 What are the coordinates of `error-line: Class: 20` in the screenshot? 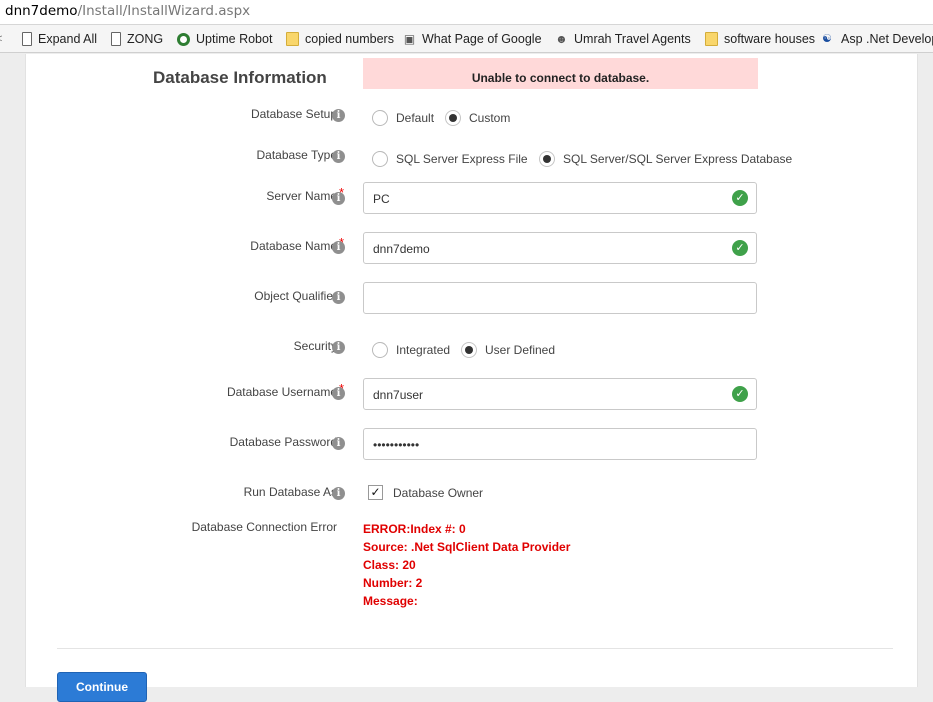 It's located at (389, 565).